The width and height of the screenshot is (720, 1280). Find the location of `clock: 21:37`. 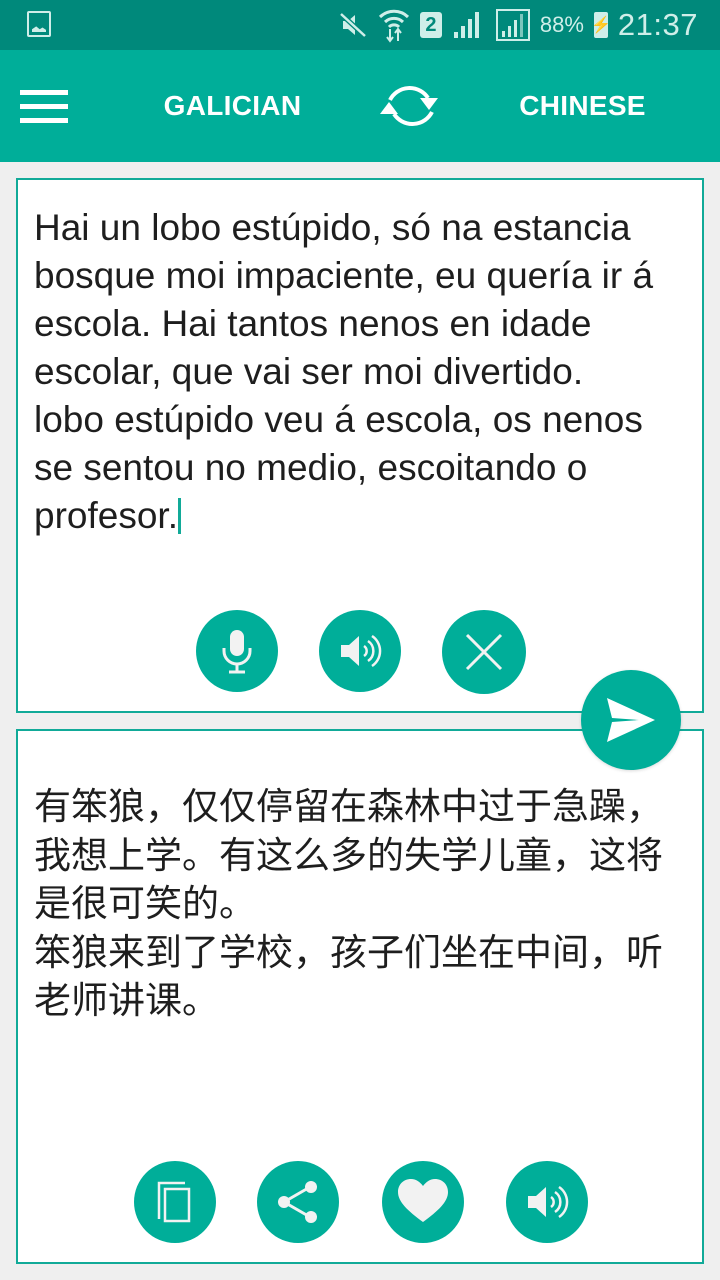

clock: 21:37 is located at coordinates (657, 24).